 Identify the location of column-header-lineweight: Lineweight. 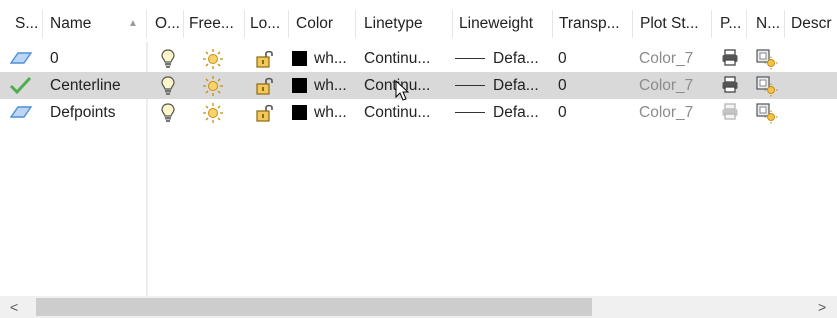
(504, 24).